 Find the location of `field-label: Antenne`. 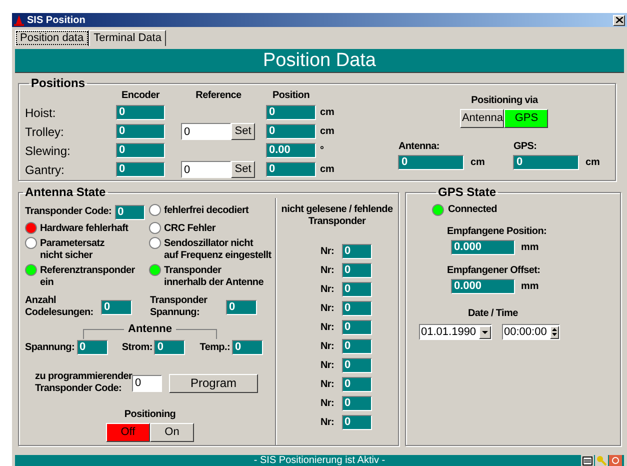

field-label: Antenne is located at coordinates (150, 329).